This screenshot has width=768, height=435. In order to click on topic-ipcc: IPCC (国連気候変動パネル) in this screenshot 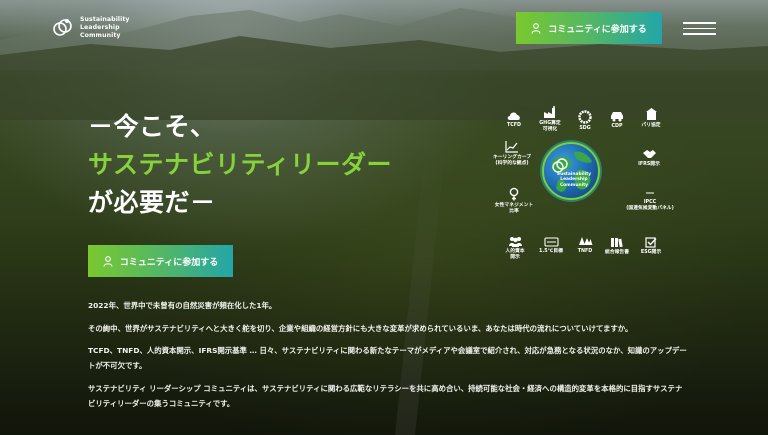, I will do `click(650, 200)`.